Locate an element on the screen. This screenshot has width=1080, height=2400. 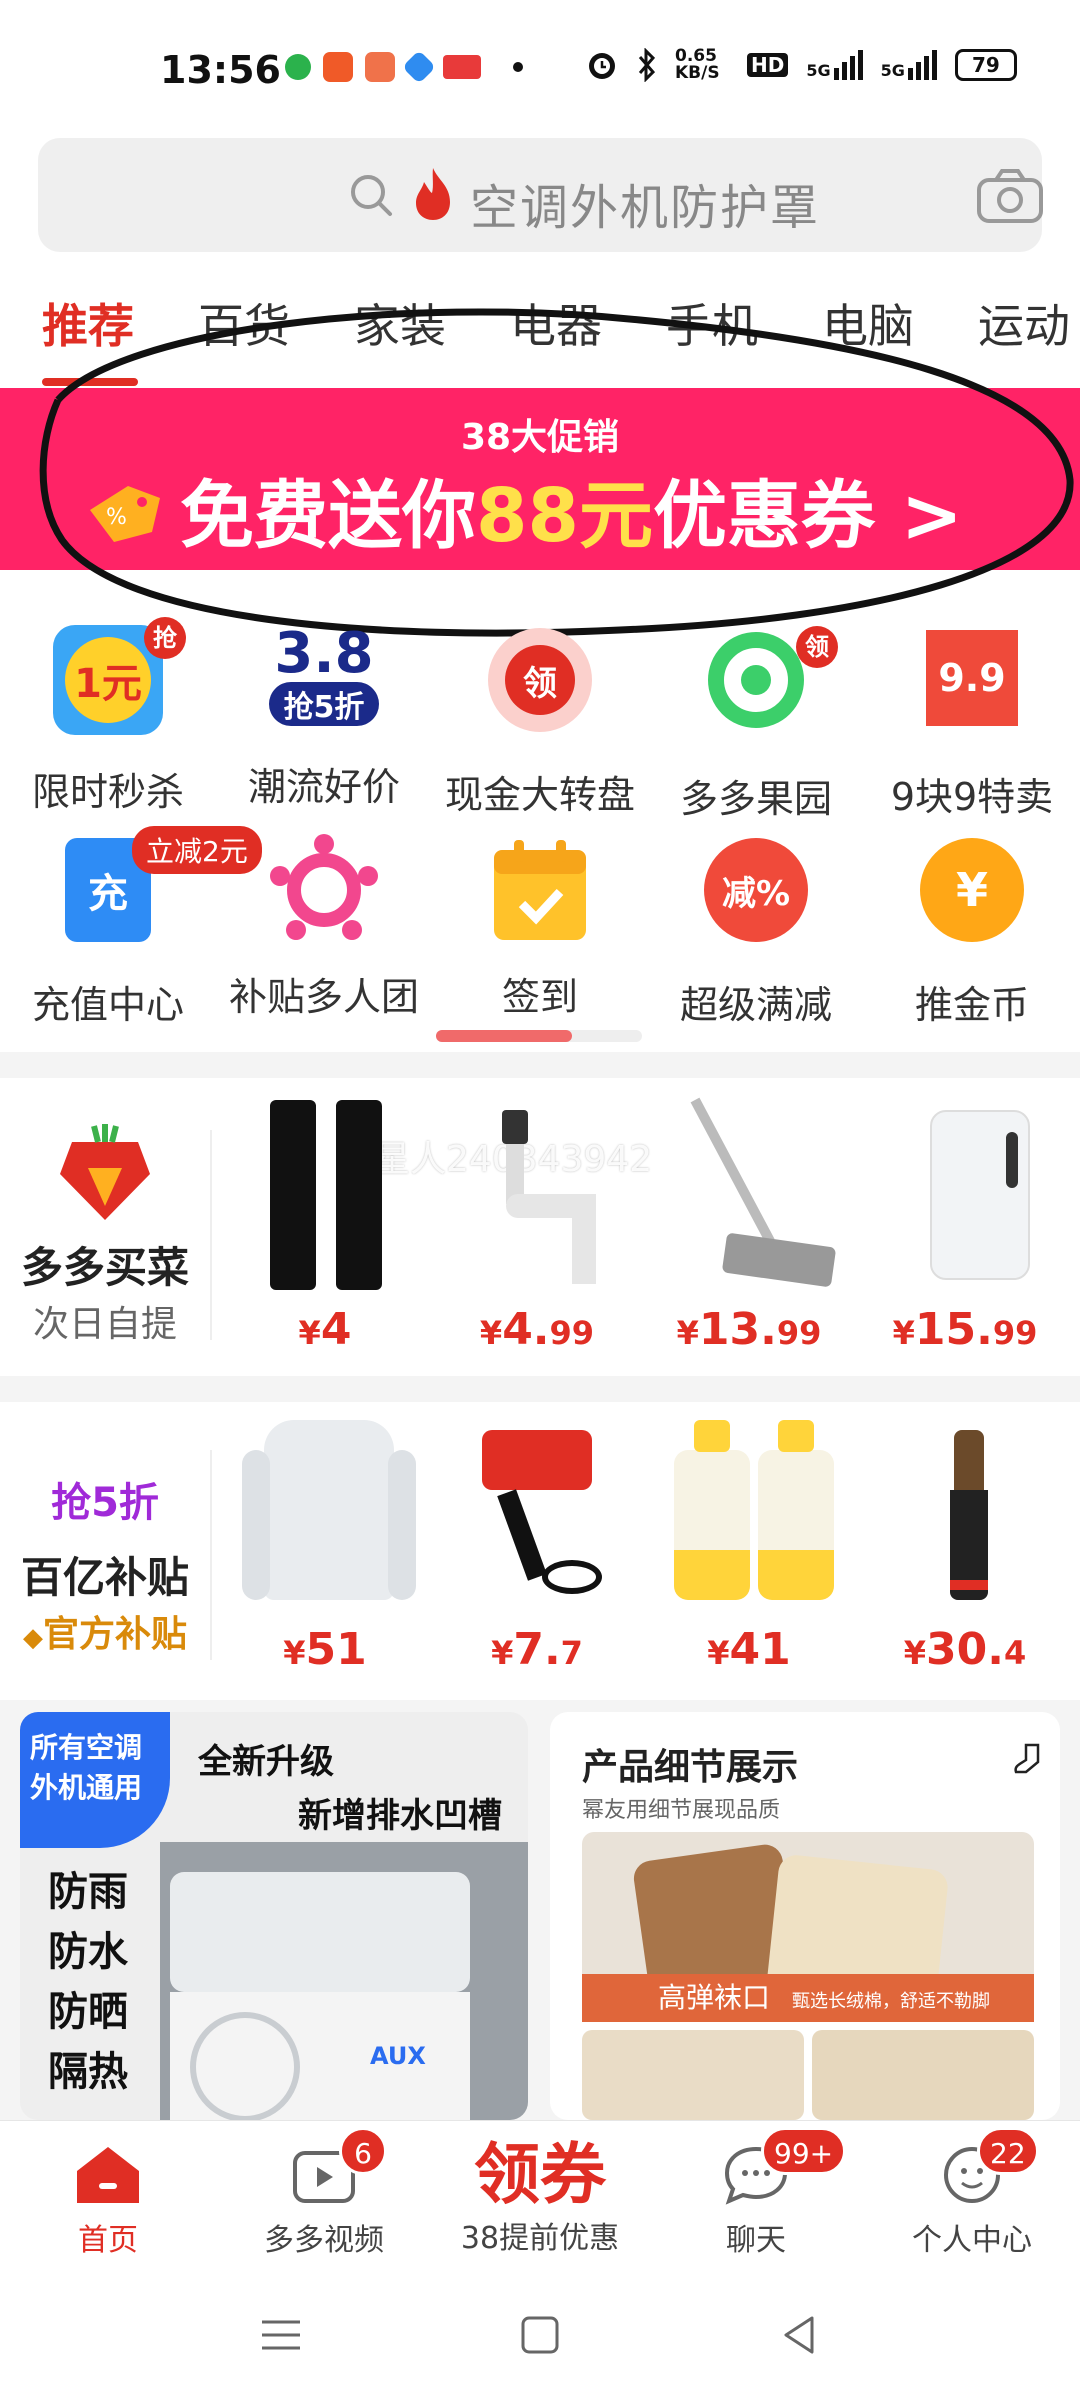
tab-general-goods: 百货 is located at coordinates (244, 323).